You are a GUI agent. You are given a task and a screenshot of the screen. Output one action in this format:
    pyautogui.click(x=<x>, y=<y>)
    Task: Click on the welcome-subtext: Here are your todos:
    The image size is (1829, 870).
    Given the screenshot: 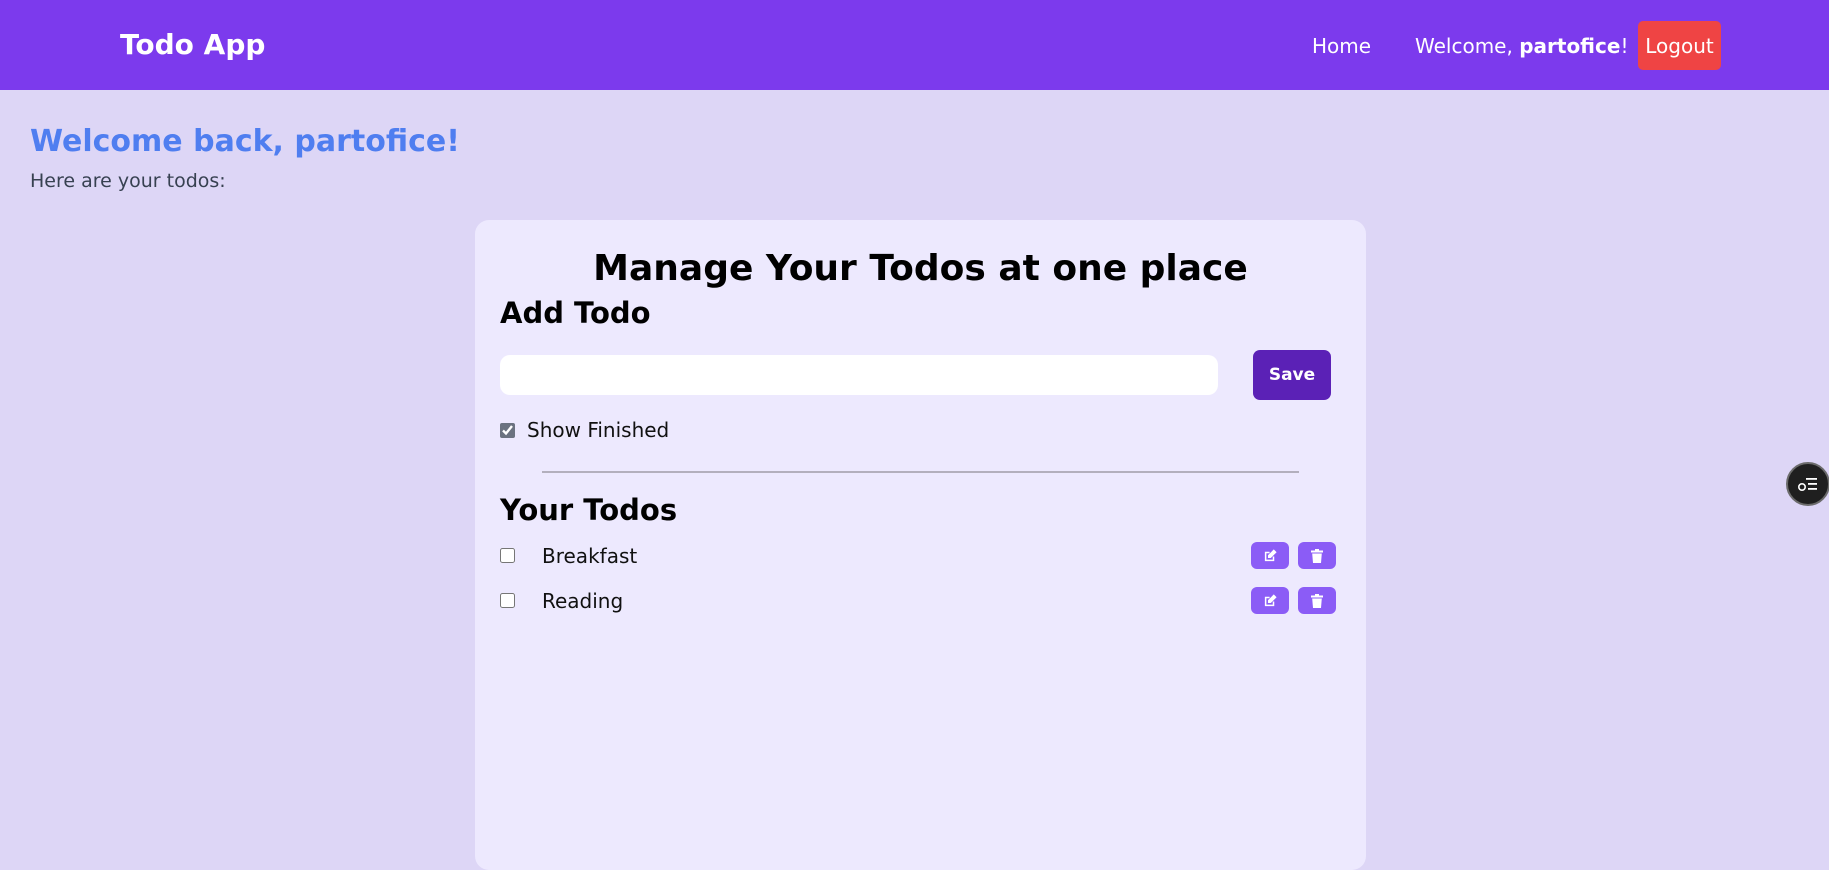 What is the action you would take?
    pyautogui.click(x=128, y=181)
    